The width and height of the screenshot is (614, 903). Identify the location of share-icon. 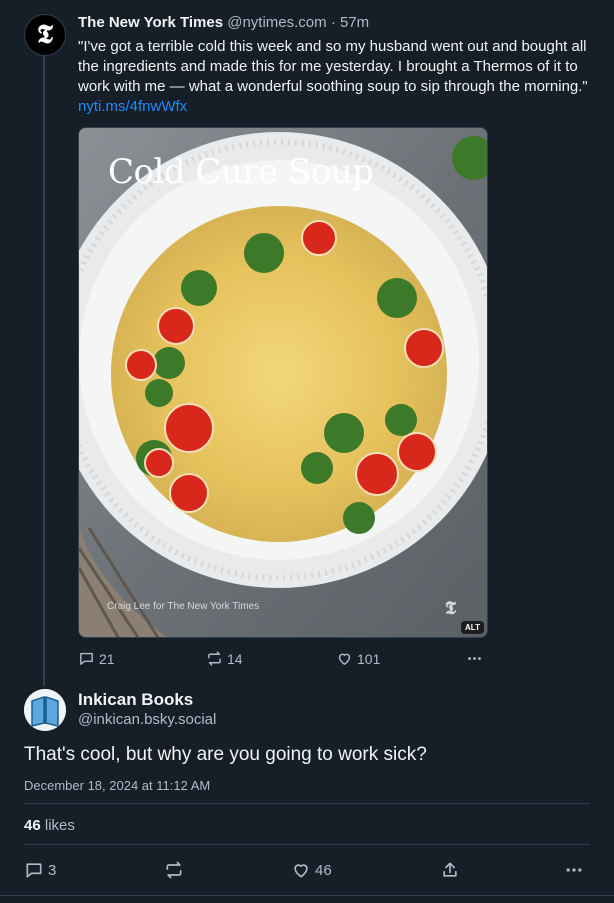
(450, 869).